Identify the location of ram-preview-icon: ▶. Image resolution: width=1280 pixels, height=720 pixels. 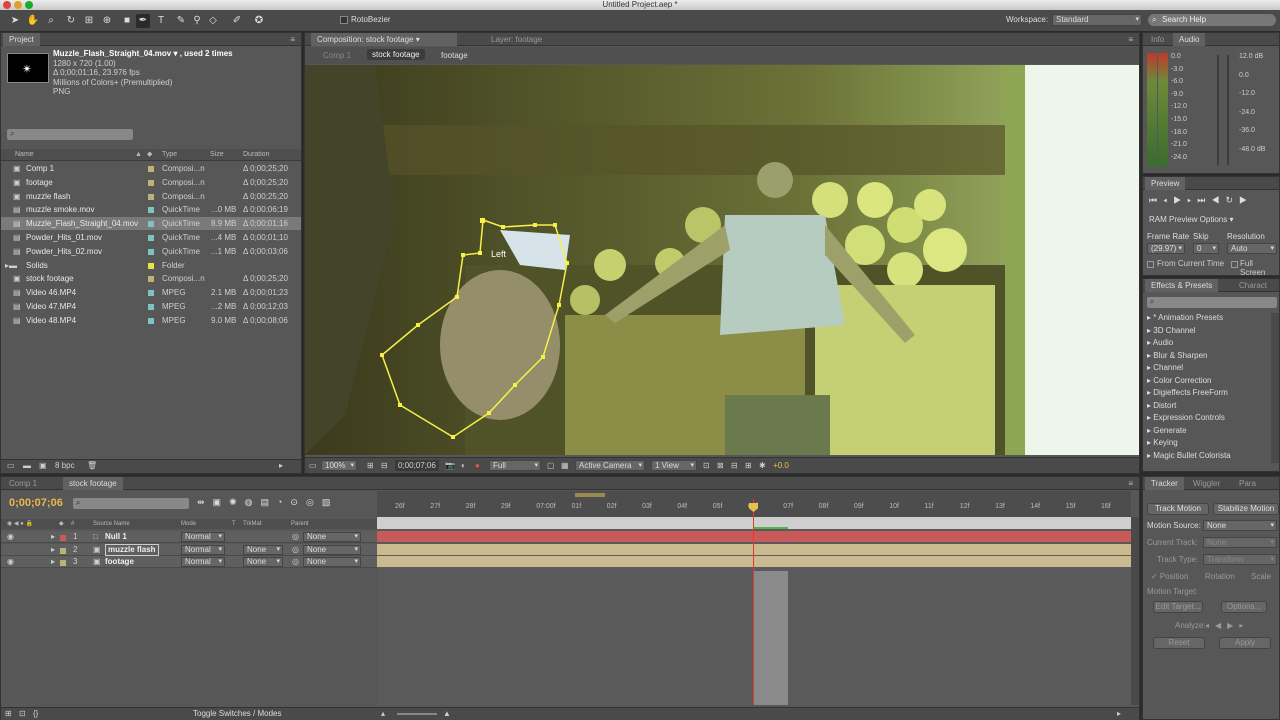
(1246, 200).